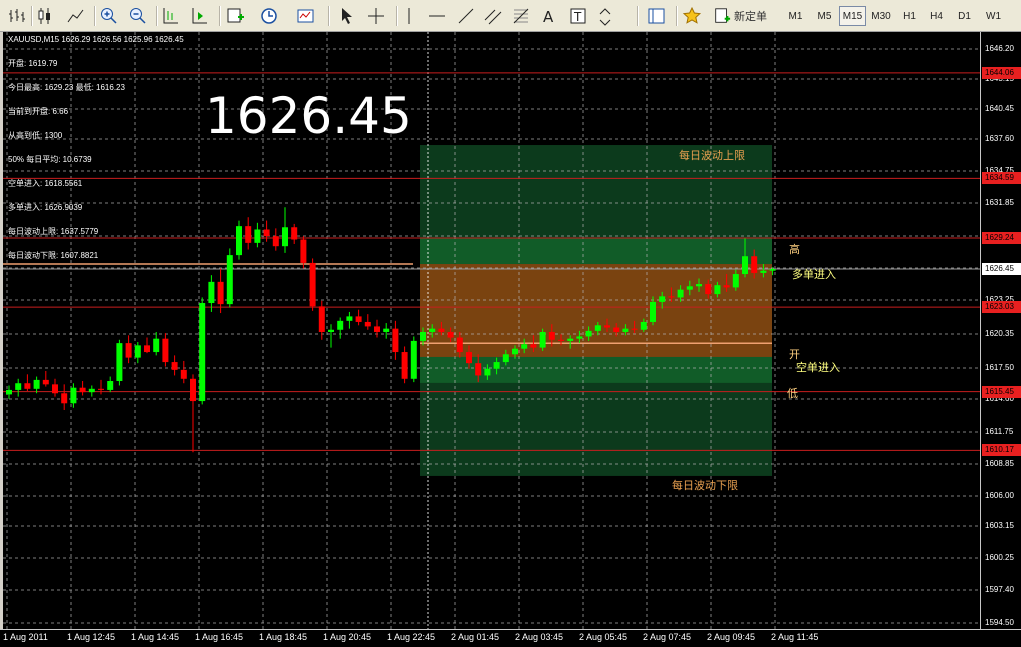  What do you see at coordinates (999, 108) in the screenshot?
I see `price-tick-label: 1640.45` at bounding box center [999, 108].